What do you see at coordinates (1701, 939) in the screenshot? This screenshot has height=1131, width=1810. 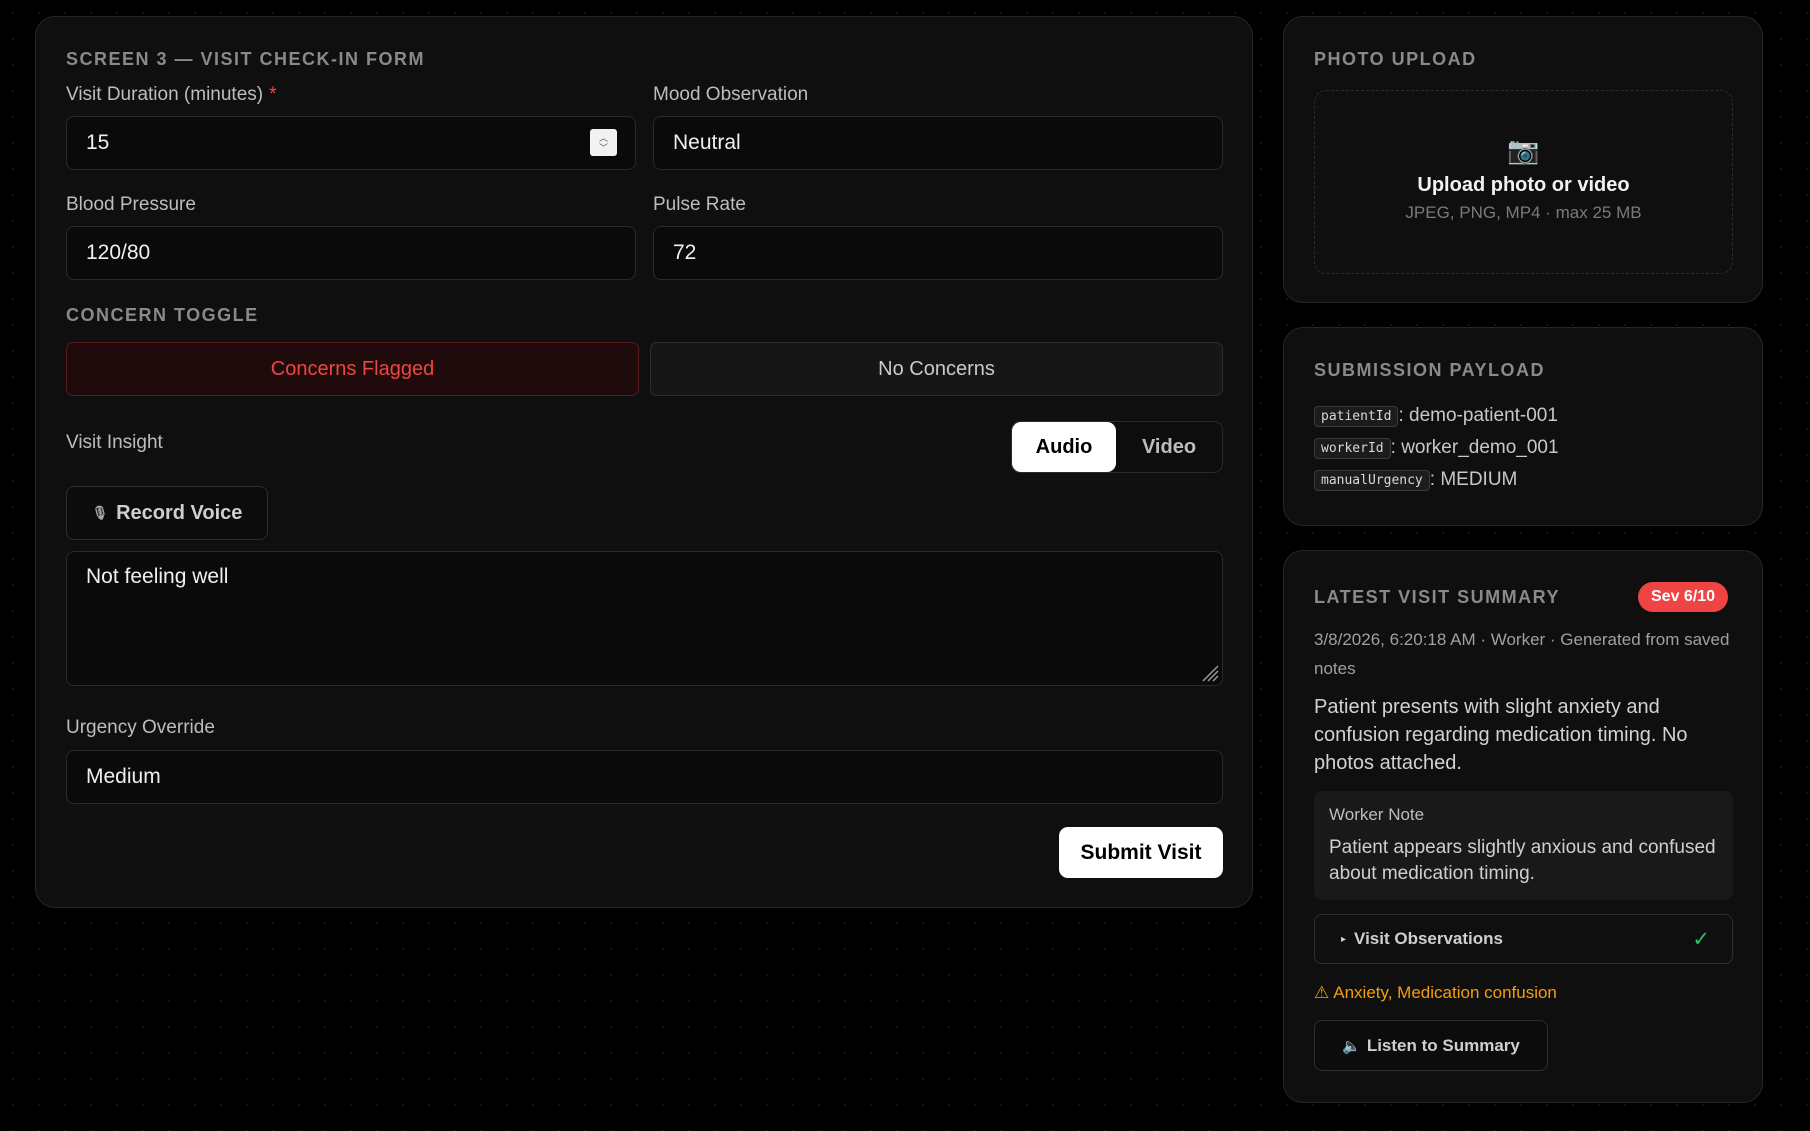 I see `check-icon: ✓` at bounding box center [1701, 939].